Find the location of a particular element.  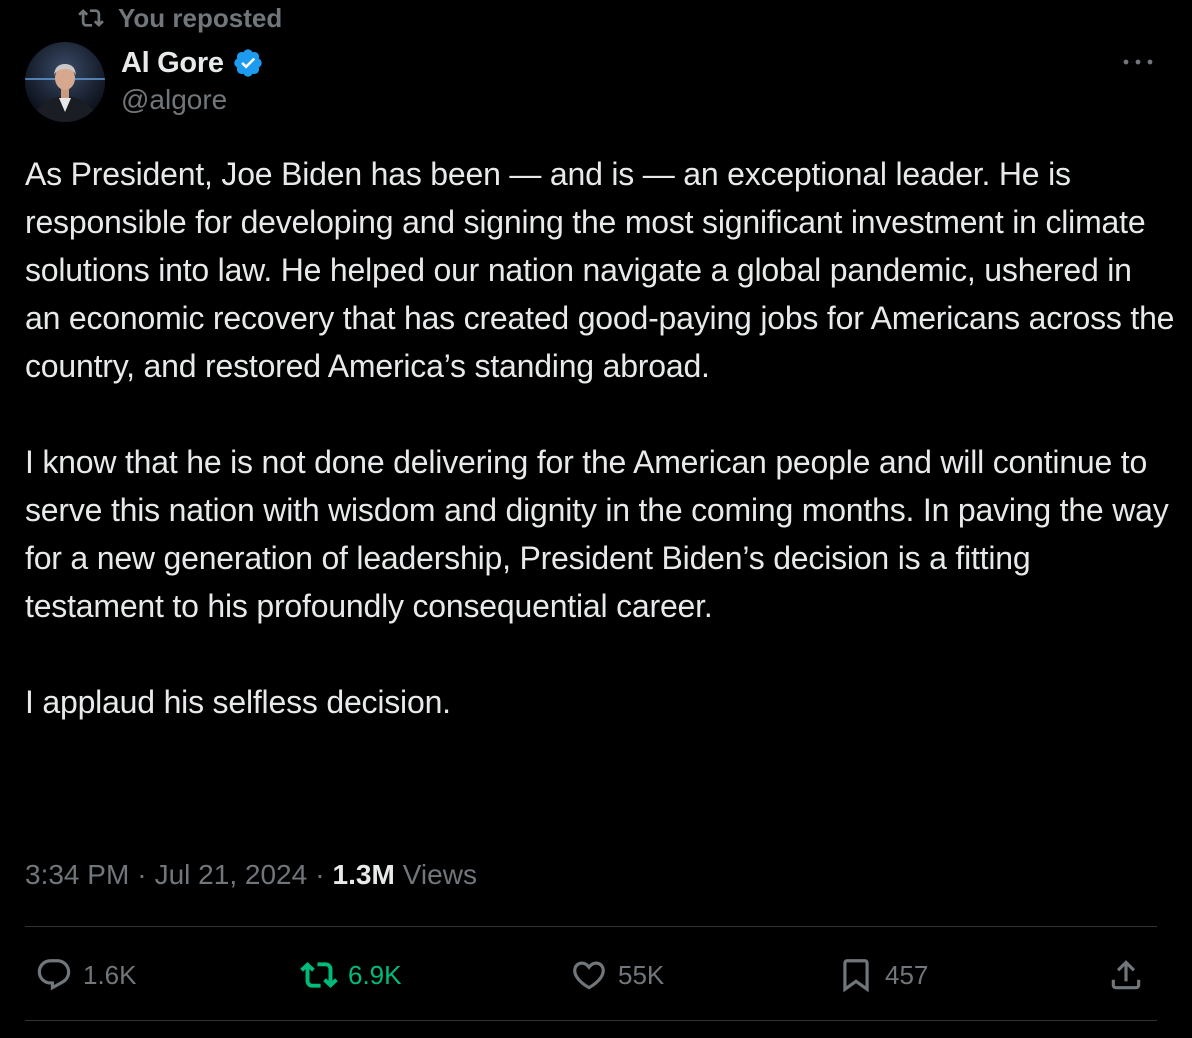

bookmark-icon is located at coordinates (856, 976).